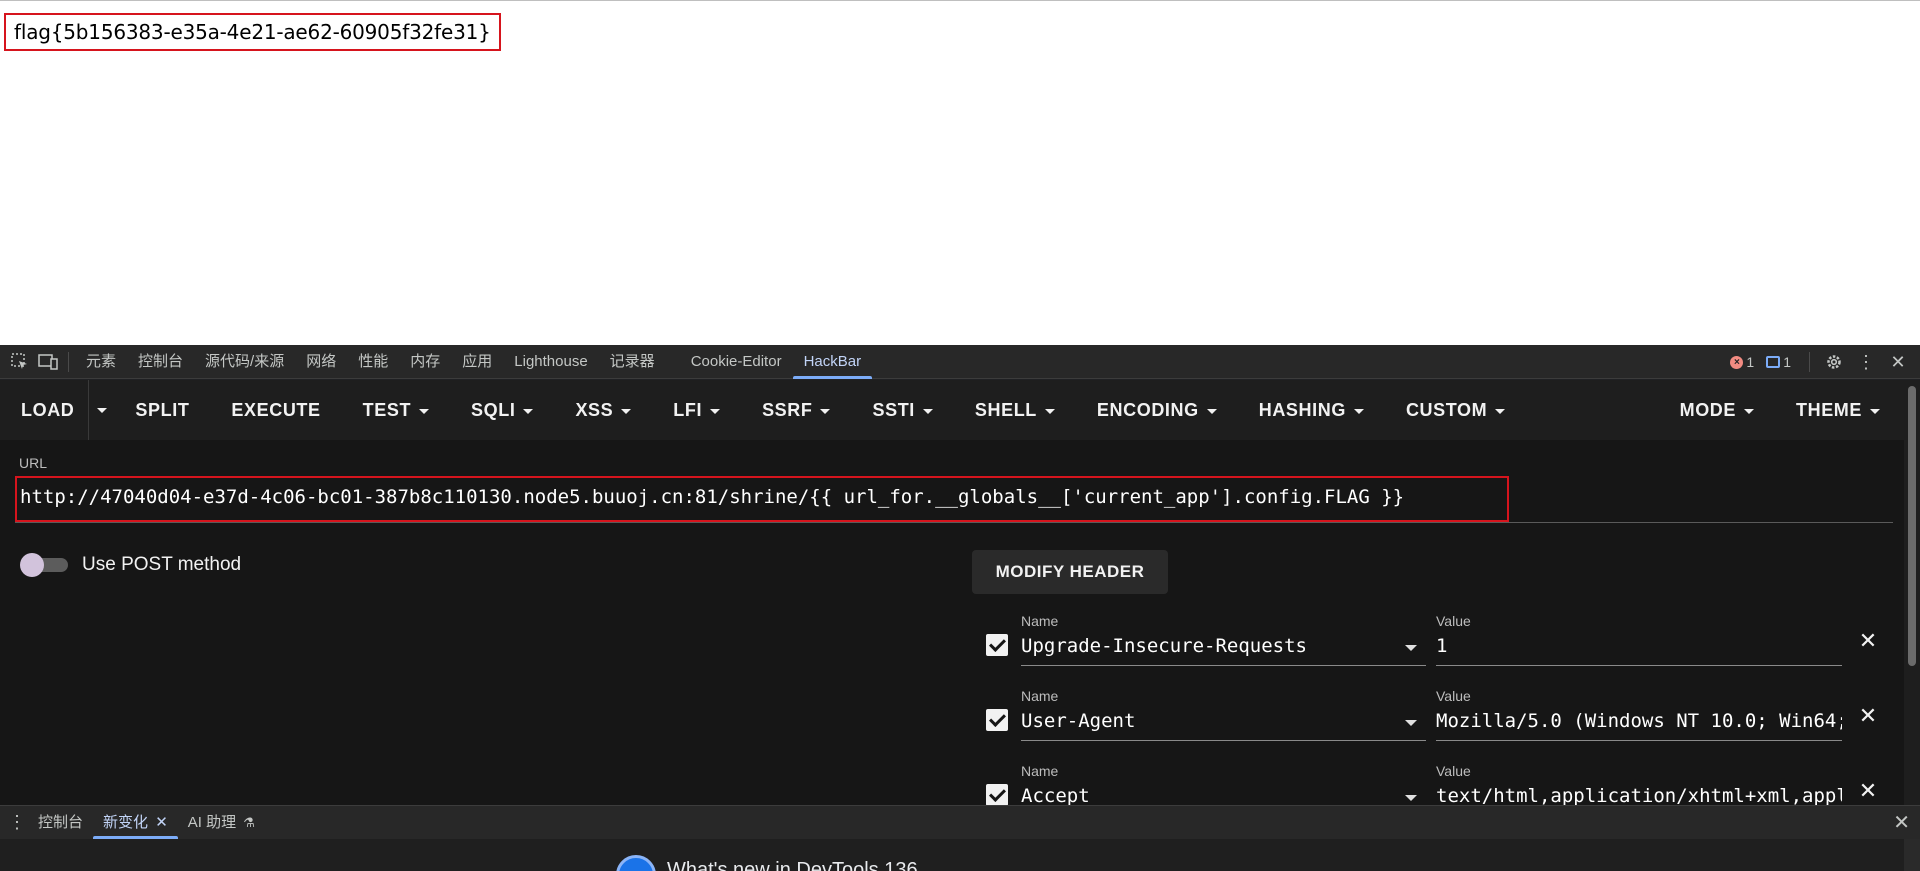 The image size is (1920, 871). Describe the element at coordinates (321, 362) in the screenshot. I see `tab-network: 网络` at that location.